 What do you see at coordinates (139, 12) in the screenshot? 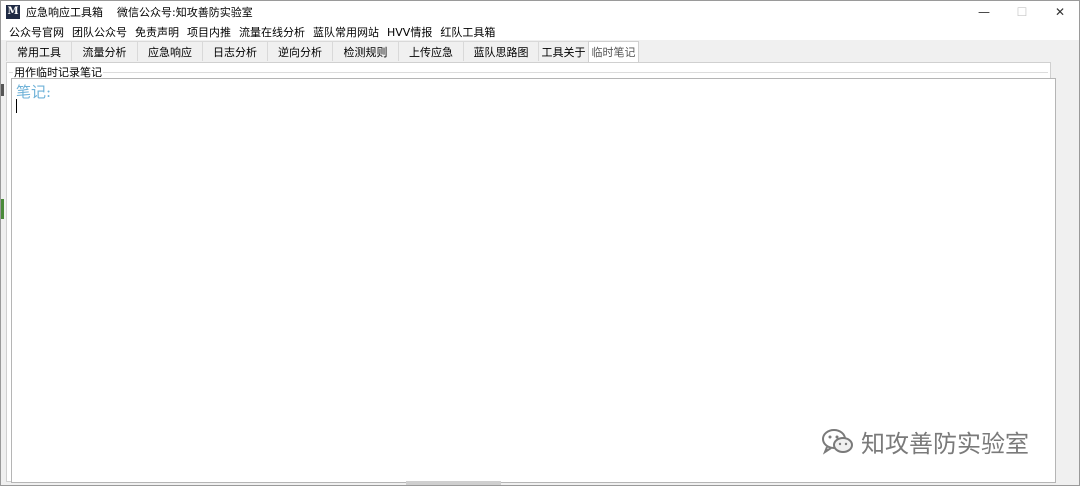
I see `window-title: 应急响应工具箱 微信公众号:知攻善防实验室` at bounding box center [139, 12].